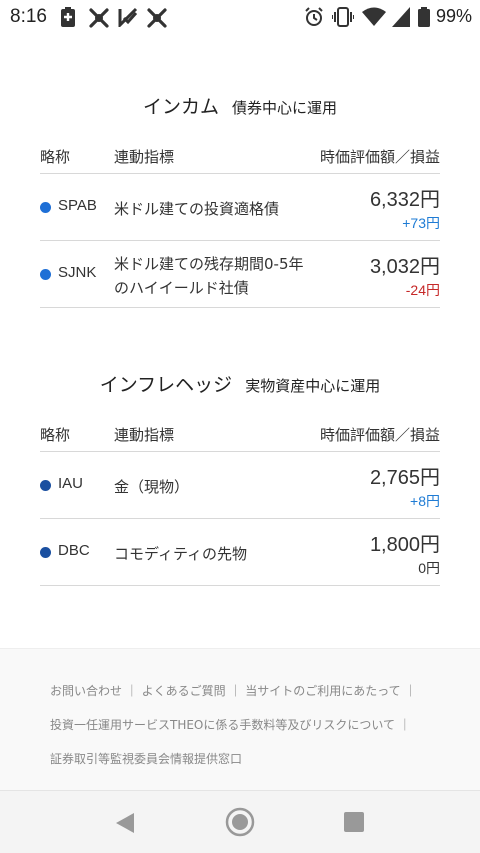  I want to click on back-icon, so click(125, 823).